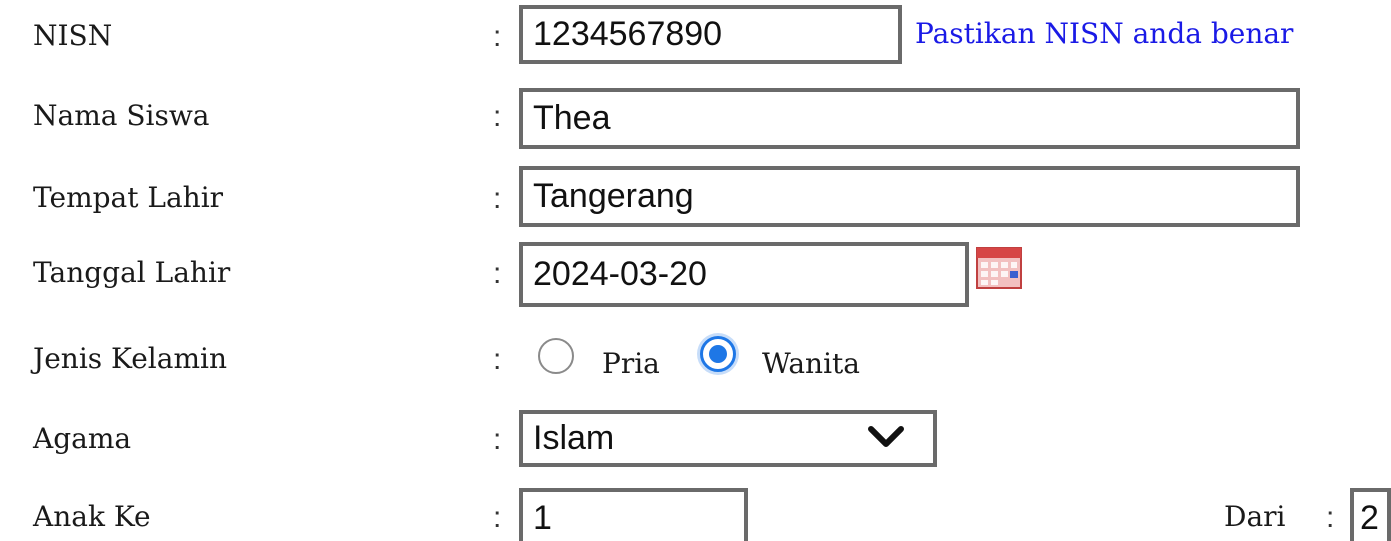 The image size is (1391, 541). Describe the element at coordinates (1330, 517) in the screenshot. I see `dari-colon: :` at that location.